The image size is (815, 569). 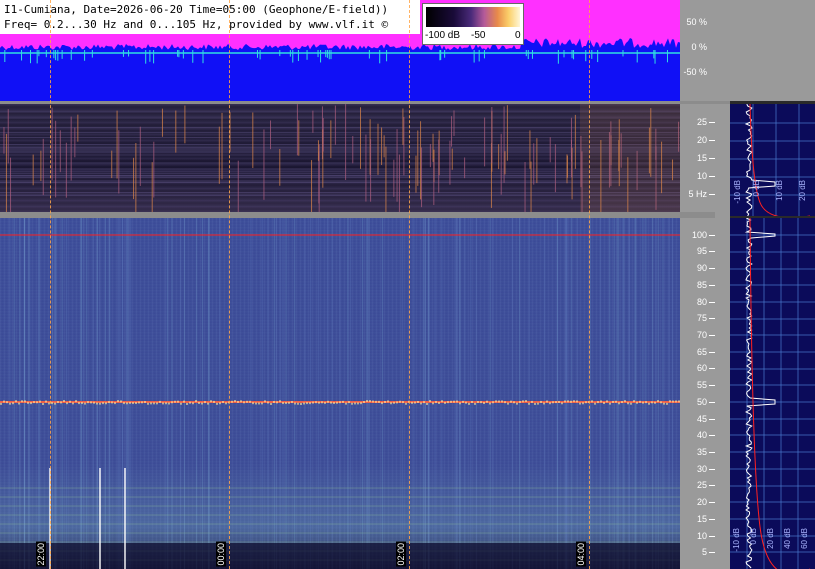 I want to click on axis-tick-label: 60, so click(x=701, y=368).